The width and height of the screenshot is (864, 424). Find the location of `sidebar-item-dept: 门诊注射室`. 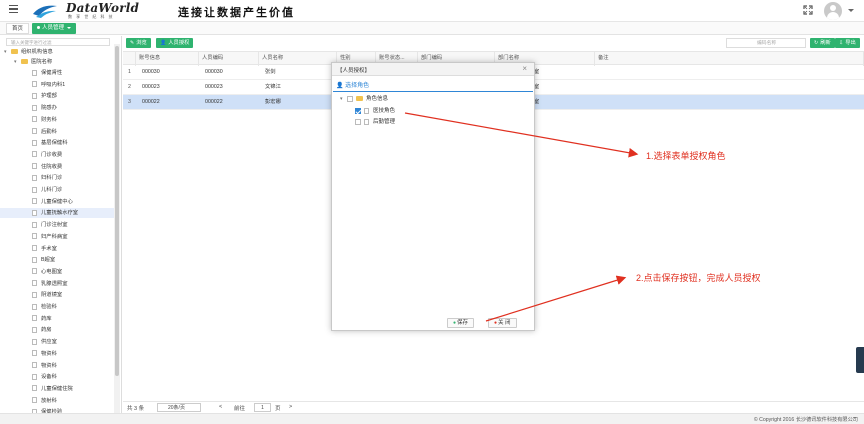

sidebar-item-dept: 门诊注射室 is located at coordinates (57, 225).